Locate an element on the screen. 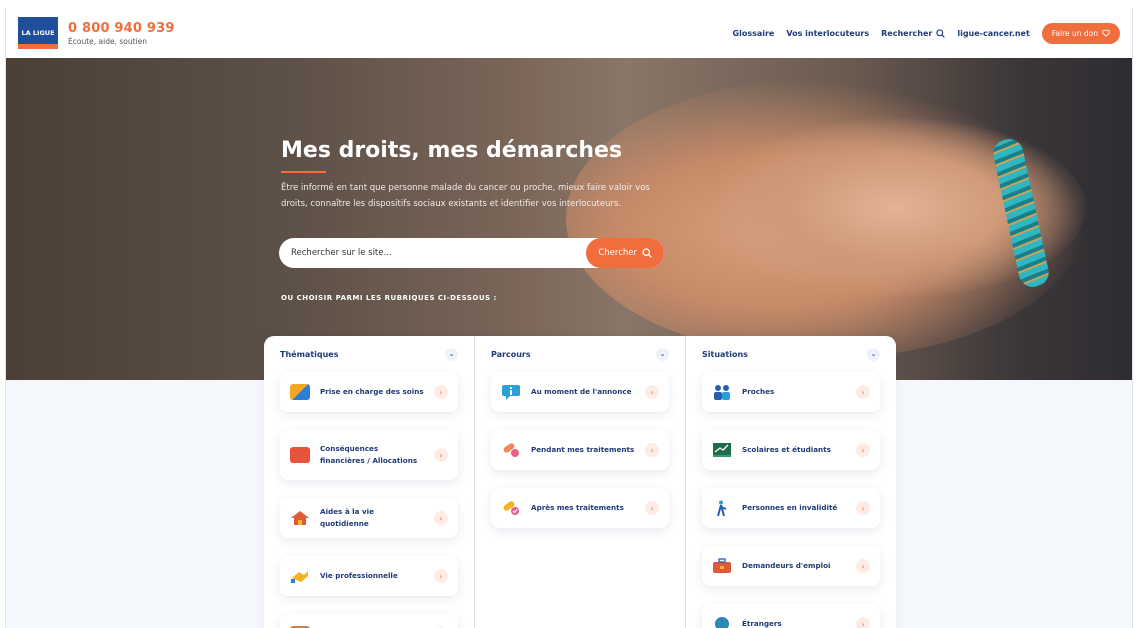 The height and width of the screenshot is (628, 1138). wallet-icon is located at coordinates (300, 455).